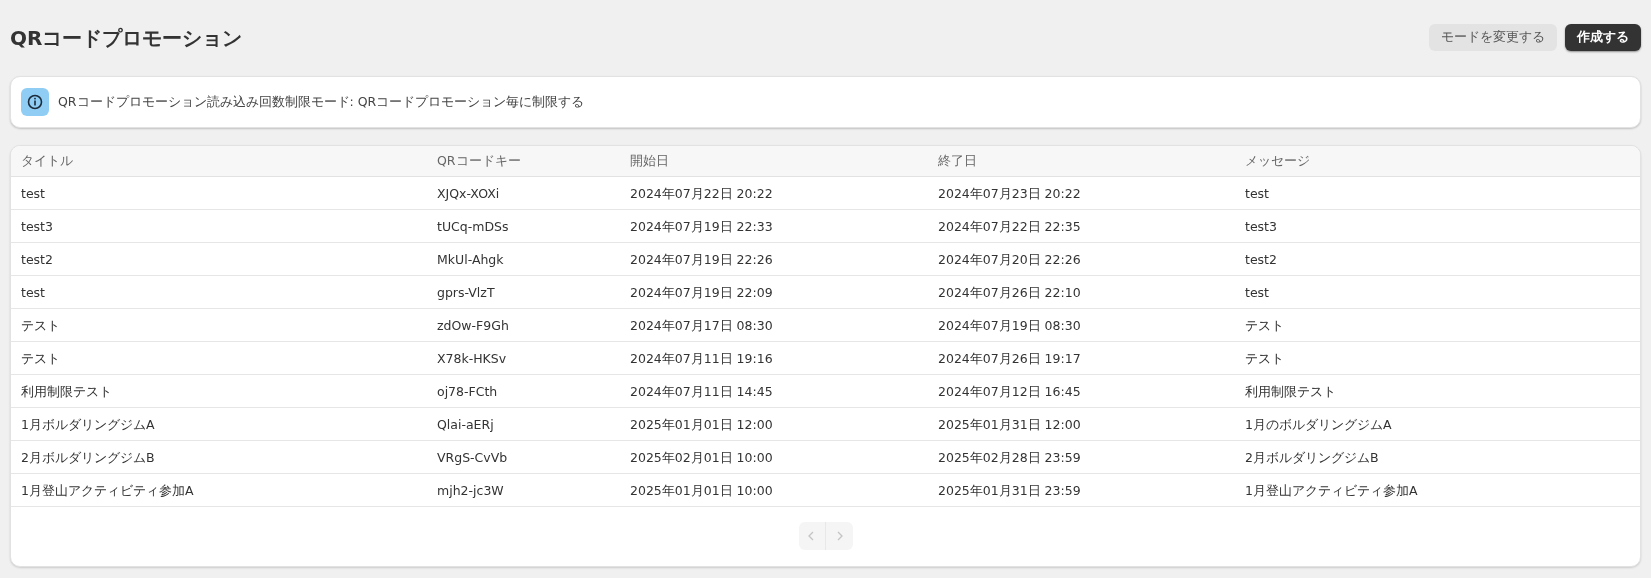 This screenshot has height=578, width=1651. What do you see at coordinates (701, 193) in the screenshot?
I see `table-cell: 2024年07月22日 20:22` at bounding box center [701, 193].